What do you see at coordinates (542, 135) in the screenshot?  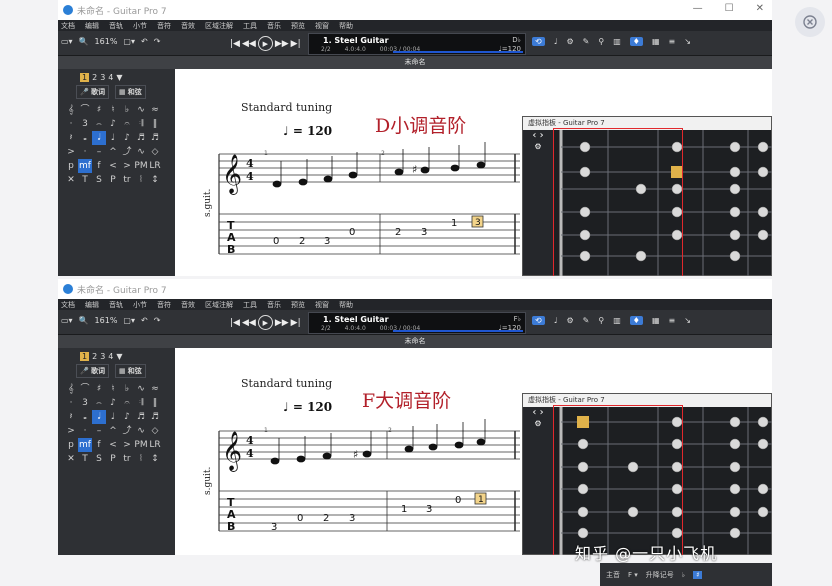 I see `next-arrow-icon: ›` at bounding box center [542, 135].